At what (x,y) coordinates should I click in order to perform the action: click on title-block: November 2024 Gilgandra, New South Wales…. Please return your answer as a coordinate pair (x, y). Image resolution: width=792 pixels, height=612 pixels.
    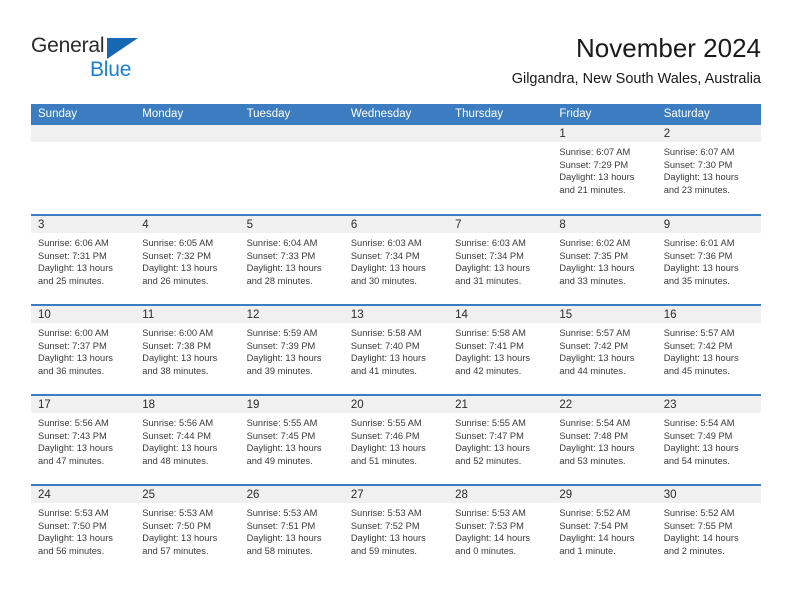
    Looking at the image, I should click on (636, 60).